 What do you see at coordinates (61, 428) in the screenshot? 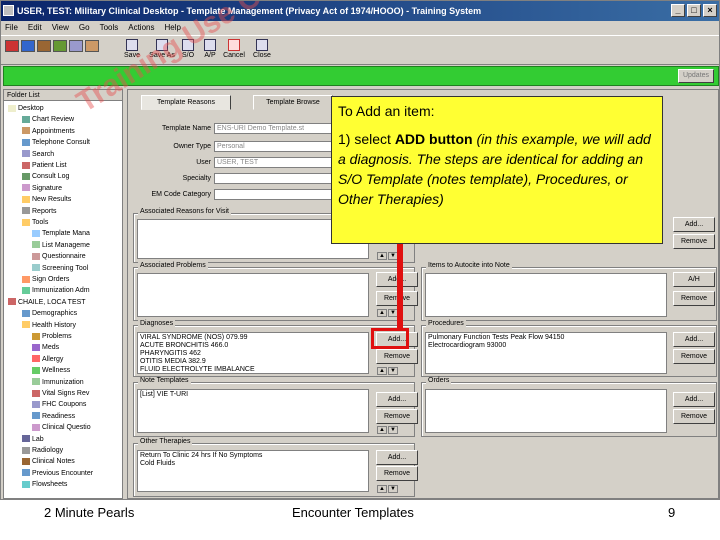
I see `sidebar-item: Clinical Questio` at bounding box center [61, 428].